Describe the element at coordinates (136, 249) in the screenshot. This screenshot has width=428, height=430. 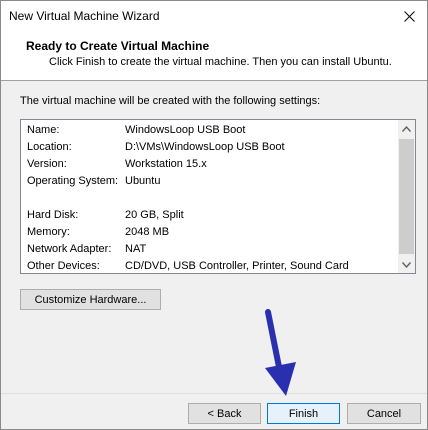
I see `setting-value: NAT` at that location.